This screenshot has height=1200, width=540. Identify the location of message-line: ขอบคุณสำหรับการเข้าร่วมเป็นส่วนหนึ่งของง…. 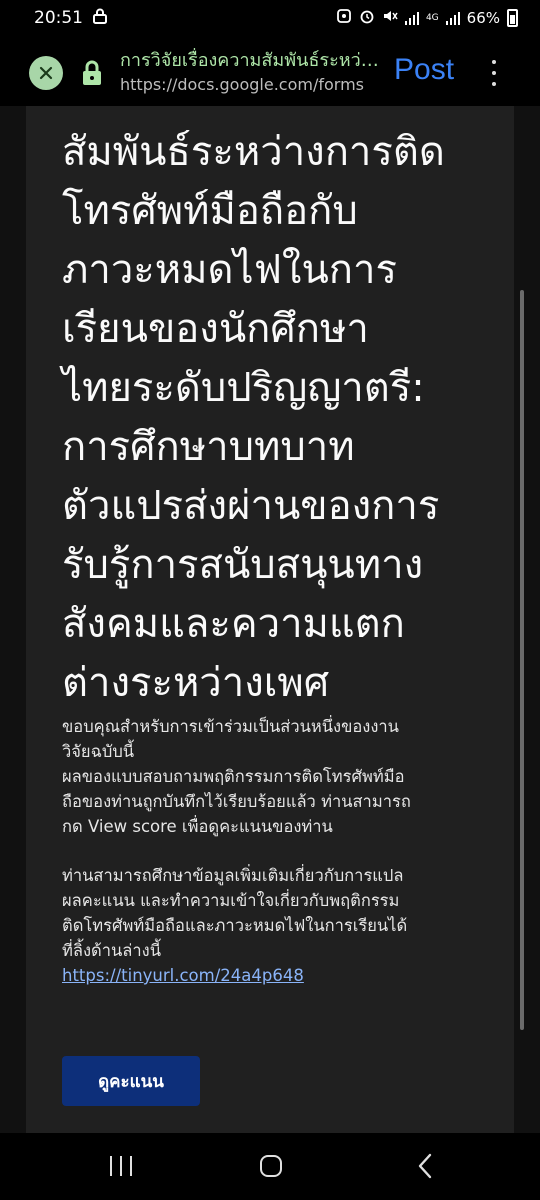
(230, 726).